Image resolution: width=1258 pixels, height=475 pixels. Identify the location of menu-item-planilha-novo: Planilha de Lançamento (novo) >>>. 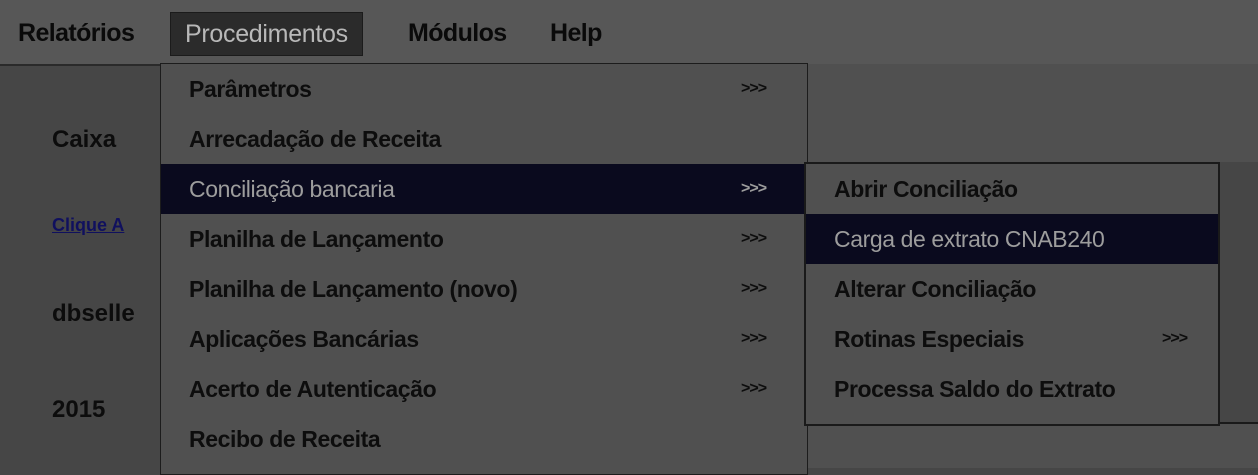
(484, 289).